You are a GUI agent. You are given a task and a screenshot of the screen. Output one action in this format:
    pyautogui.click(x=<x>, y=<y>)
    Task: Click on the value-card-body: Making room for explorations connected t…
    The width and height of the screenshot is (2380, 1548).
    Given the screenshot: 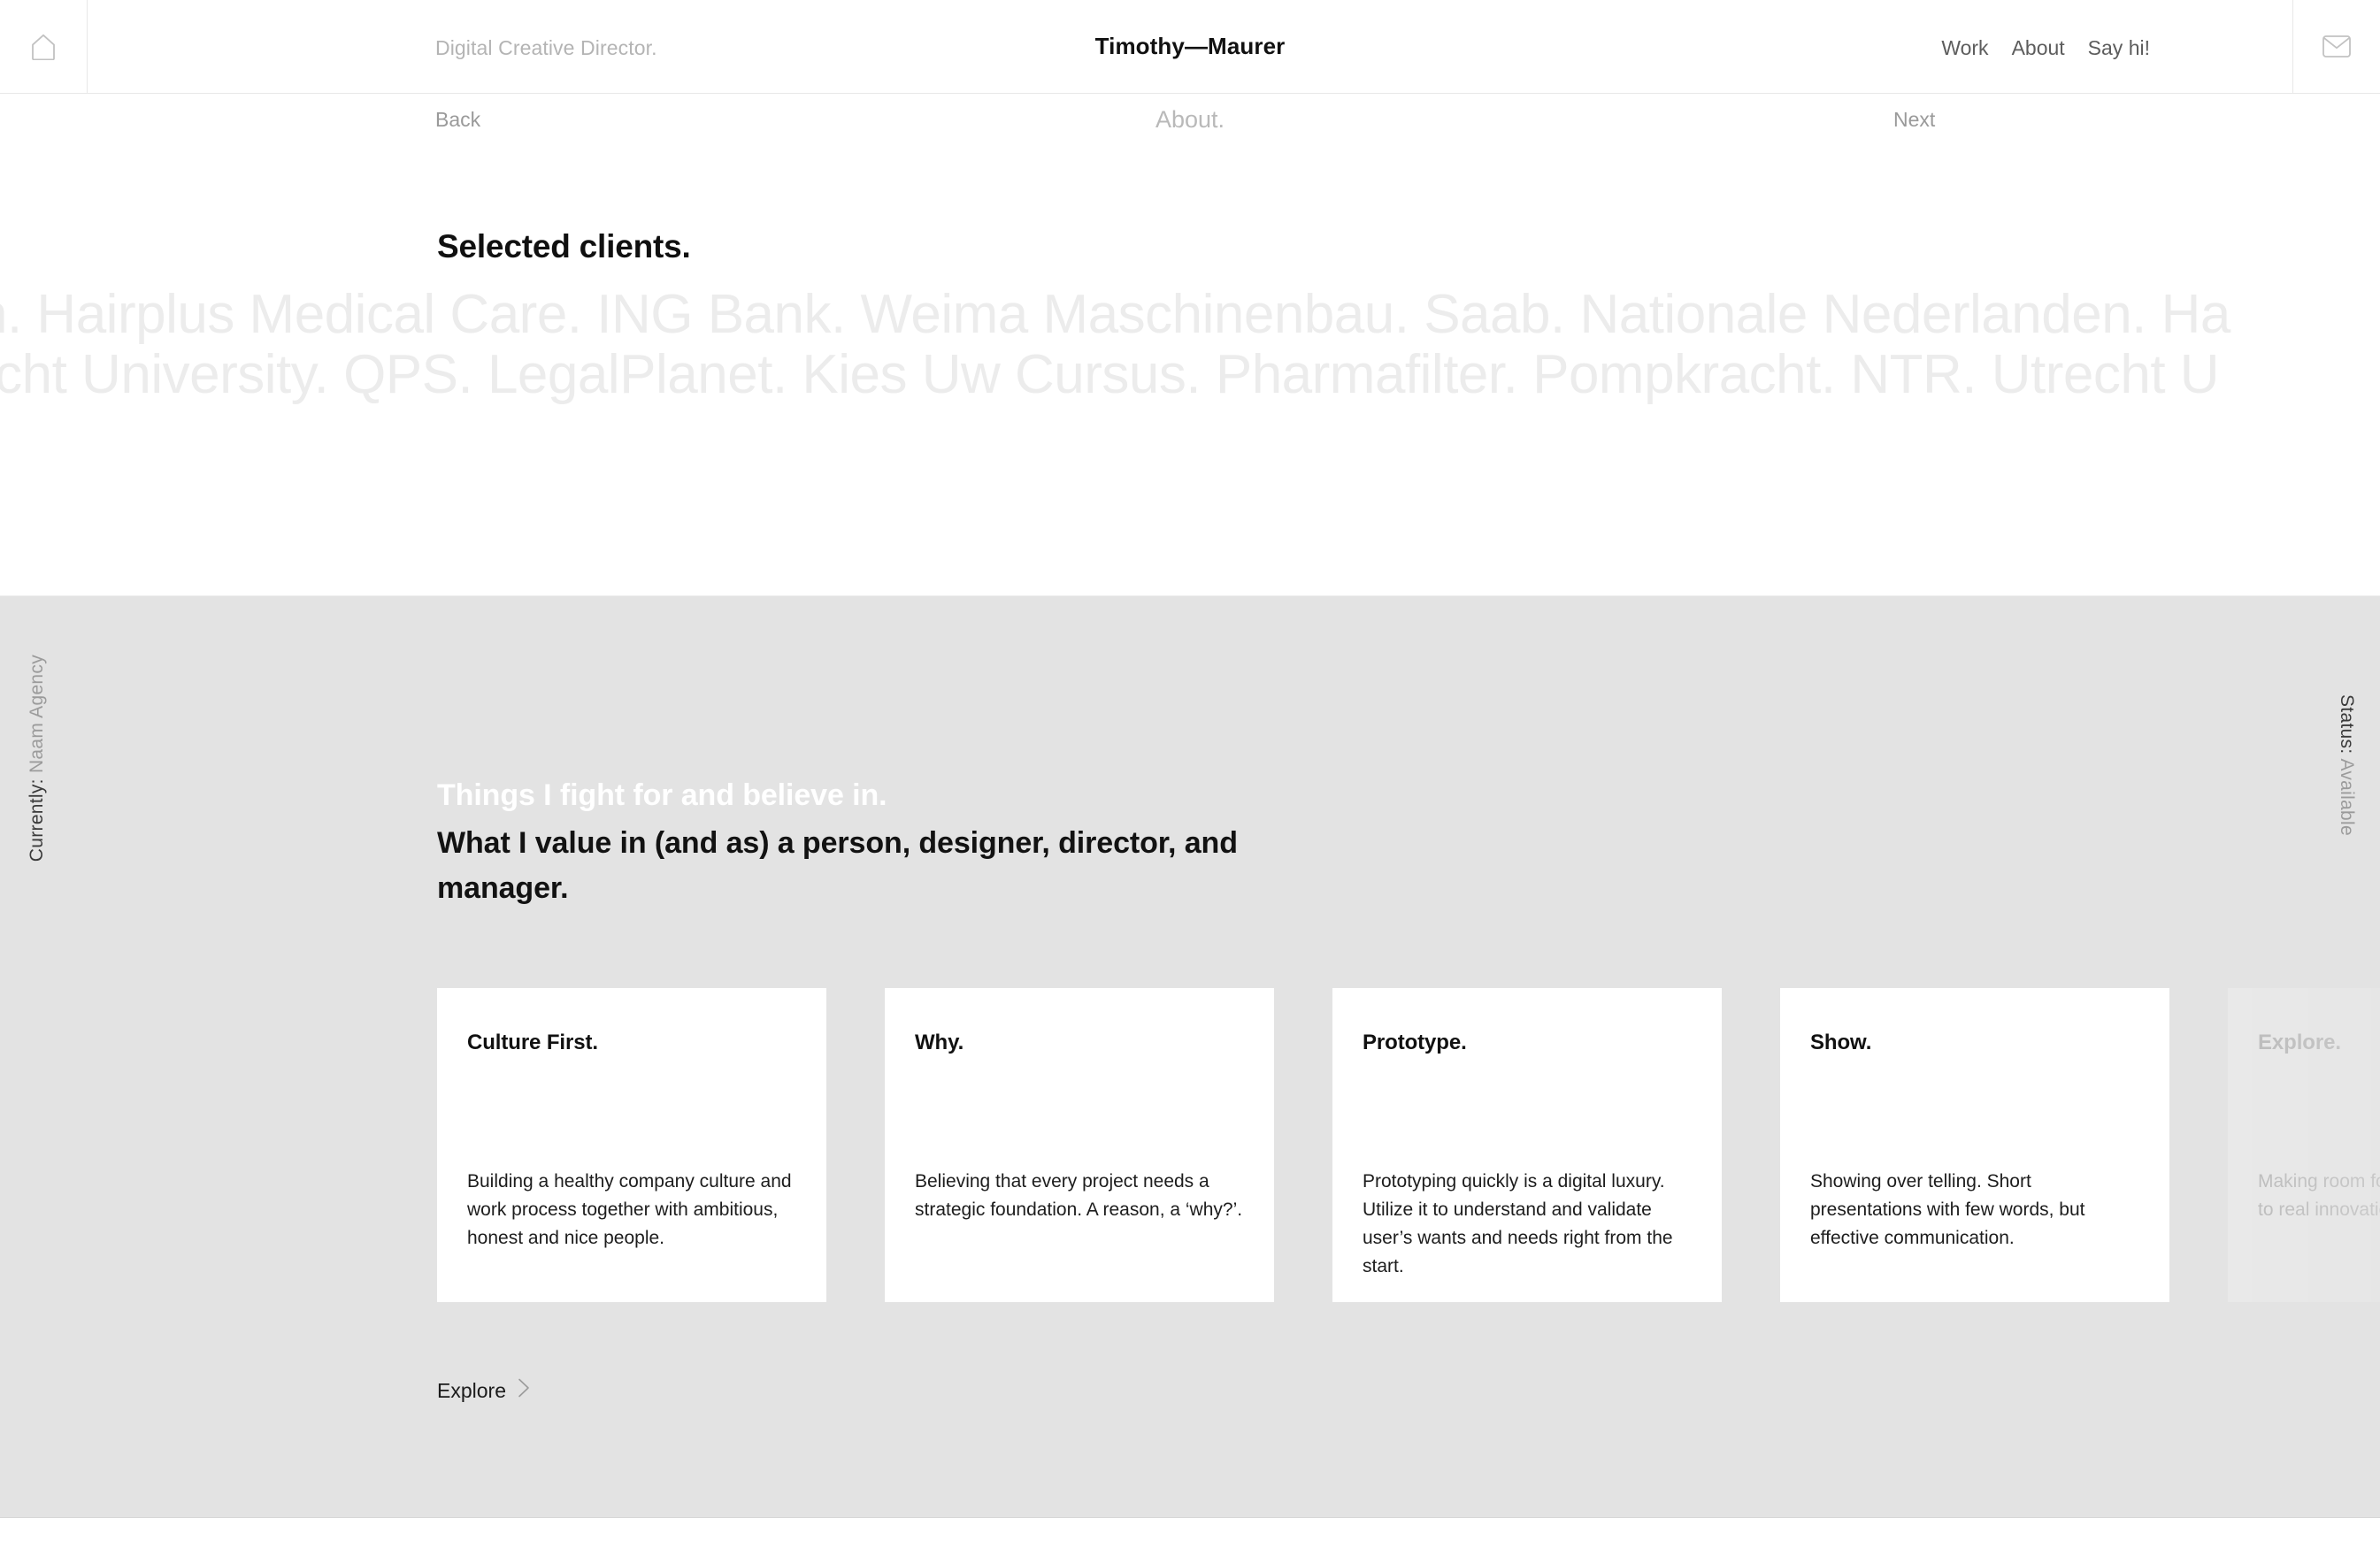 What is the action you would take?
    pyautogui.click(x=2319, y=1195)
    